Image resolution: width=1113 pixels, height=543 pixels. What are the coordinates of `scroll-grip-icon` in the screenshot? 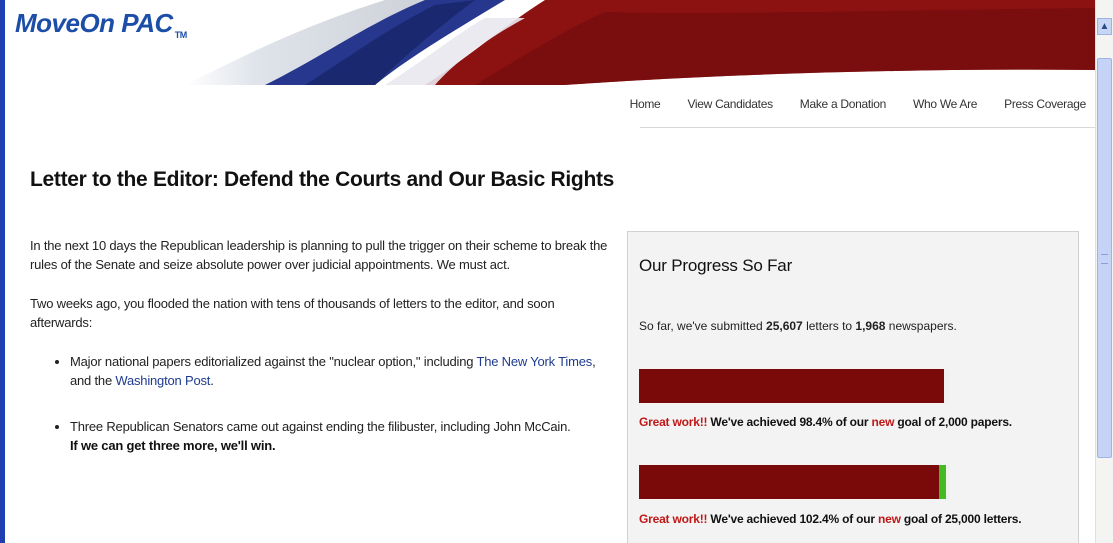 It's located at (1104, 259).